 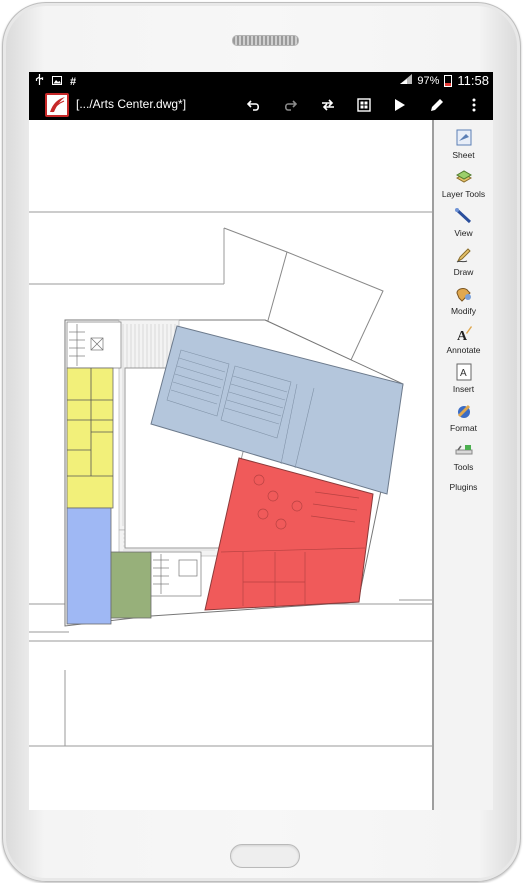 I want to click on status-bar: # 97% 11:58, so click(x=261, y=81).